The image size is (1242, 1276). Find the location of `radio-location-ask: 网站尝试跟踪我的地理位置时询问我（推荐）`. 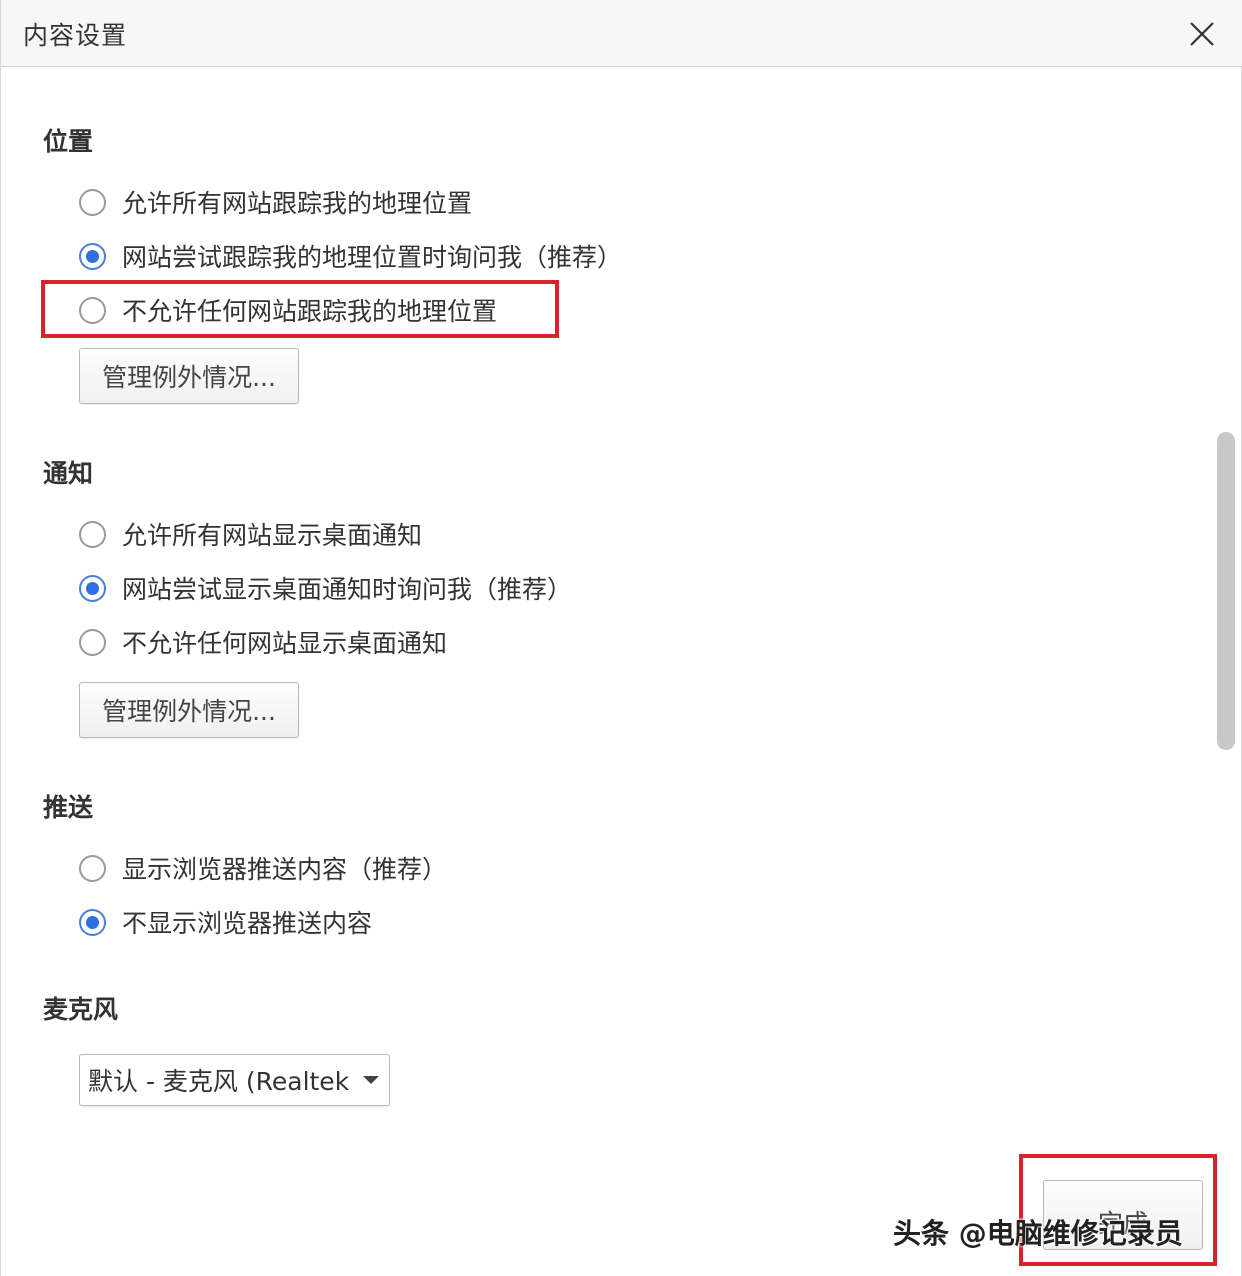

radio-location-ask: 网站尝试跟踪我的地理位置时询问我（推荐） is located at coordinates (350, 256).